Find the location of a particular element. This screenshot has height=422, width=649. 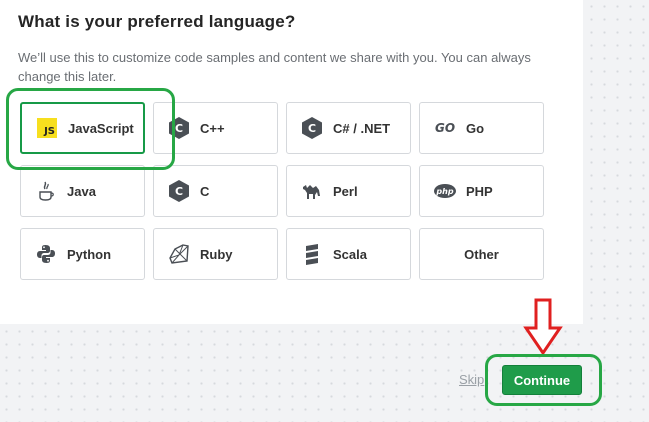

language-option-csharp: C C# / .NET is located at coordinates (348, 128).